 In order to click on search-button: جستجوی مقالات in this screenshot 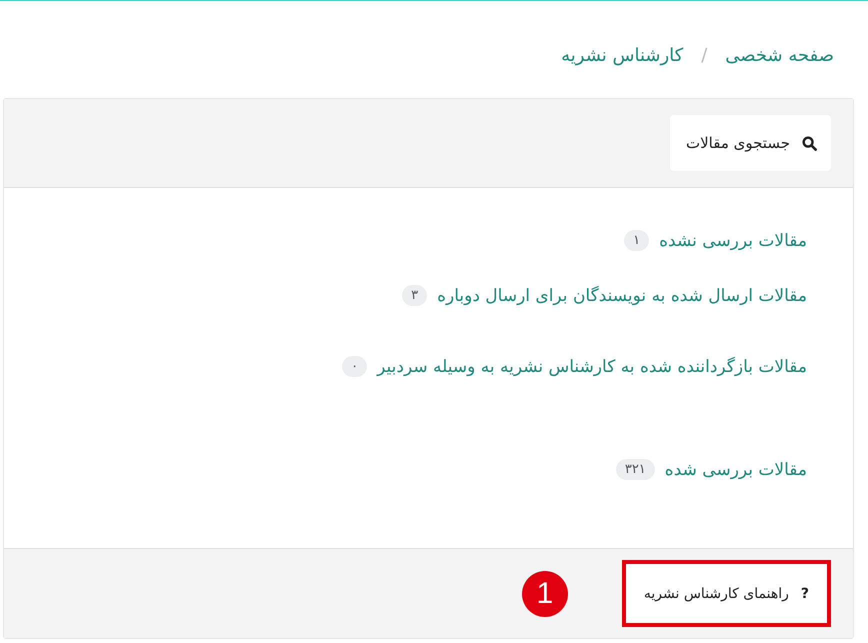, I will do `click(750, 143)`.